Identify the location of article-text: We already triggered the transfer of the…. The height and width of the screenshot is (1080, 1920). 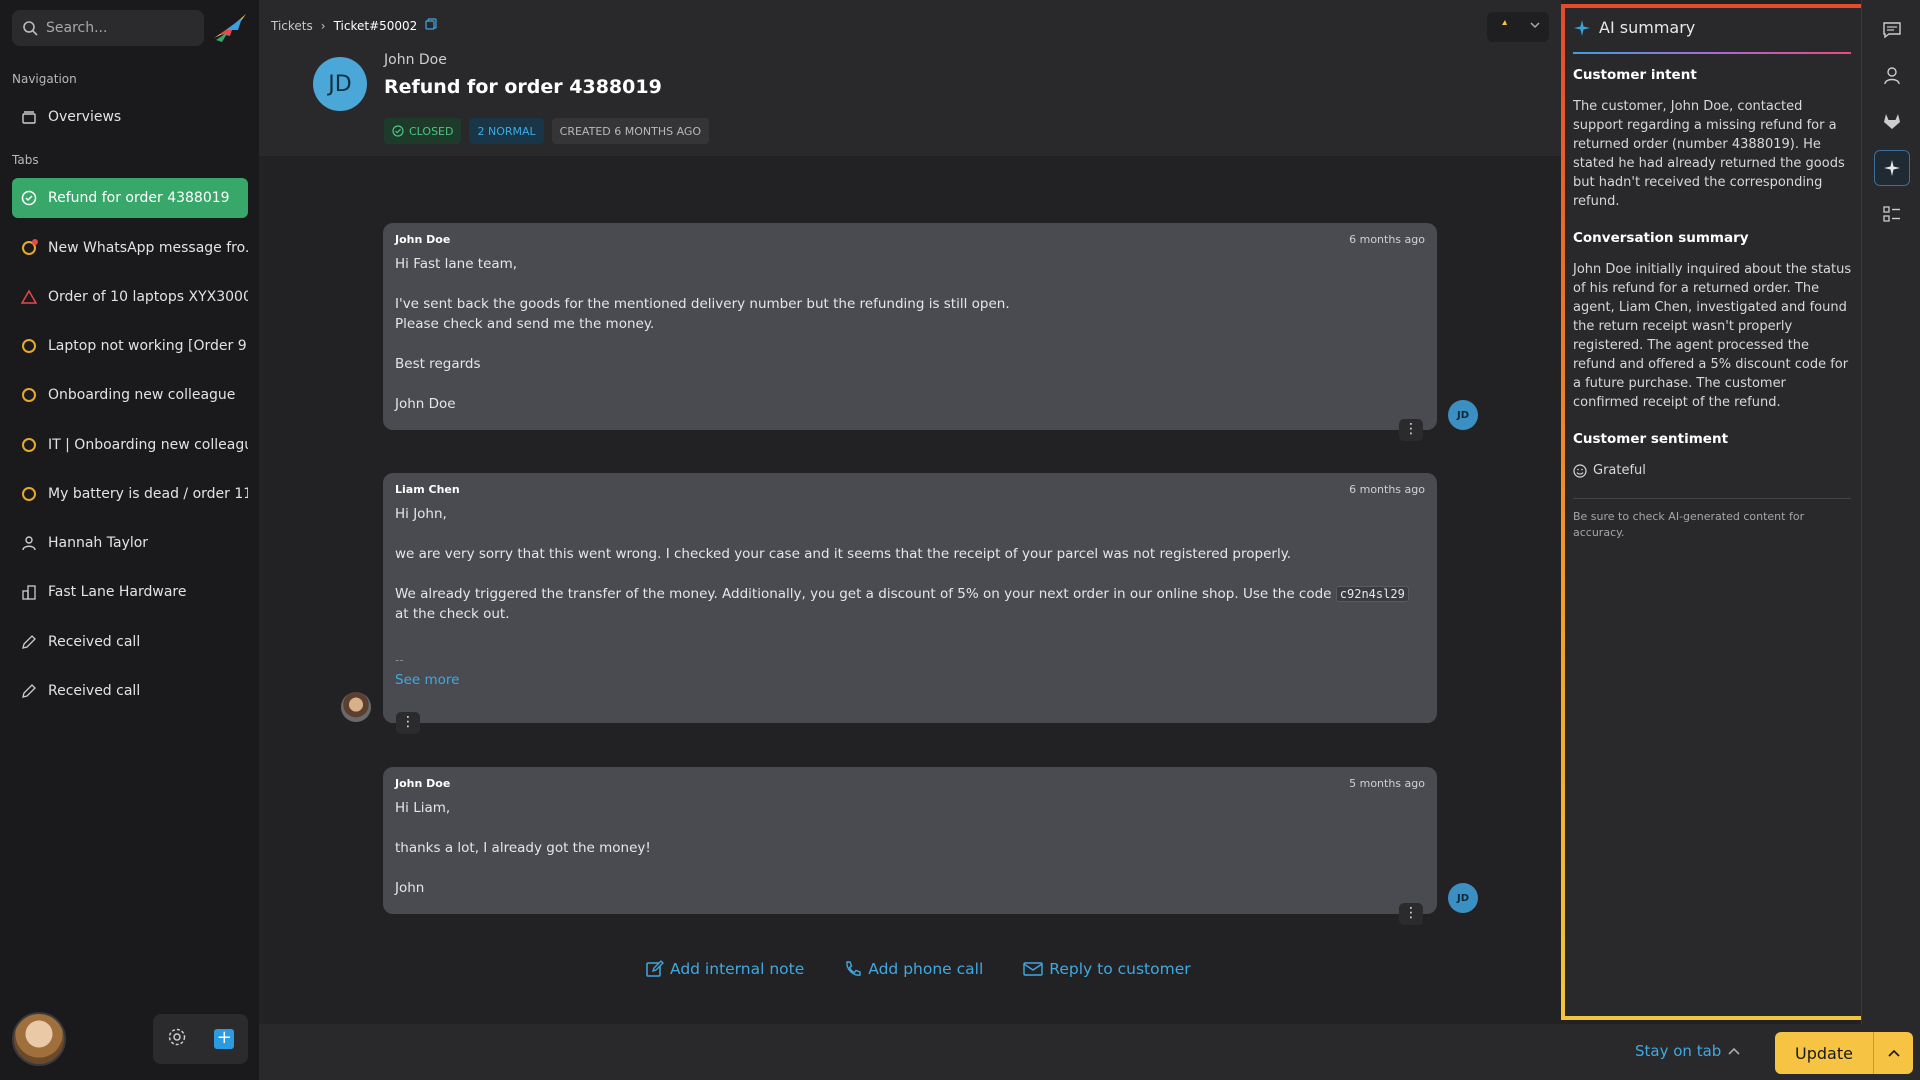
(863, 594).